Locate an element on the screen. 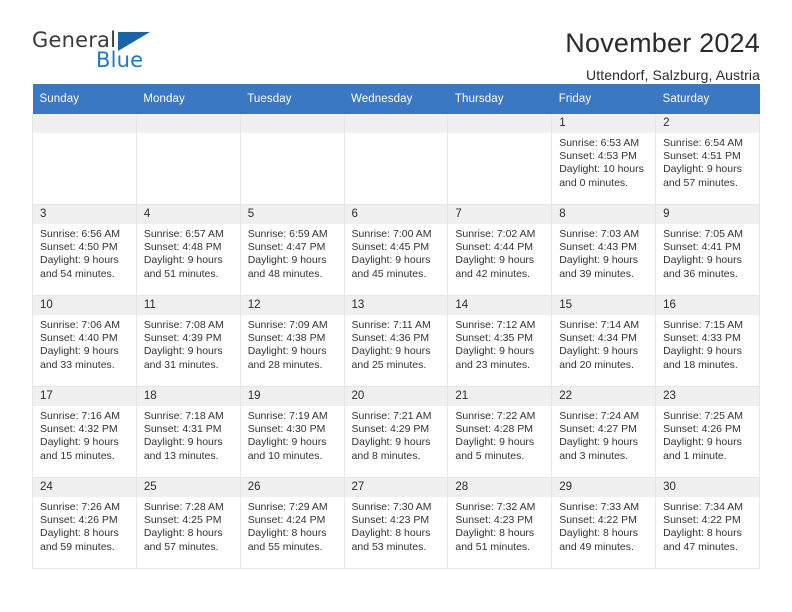 This screenshot has width=792, height=612. day-number: 8 is located at coordinates (604, 214).